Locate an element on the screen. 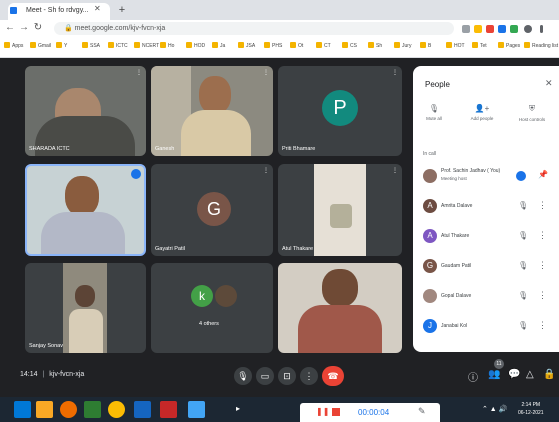  participant-item: J Janabai Kol 🎙 ⋮ is located at coordinates (486, 327).